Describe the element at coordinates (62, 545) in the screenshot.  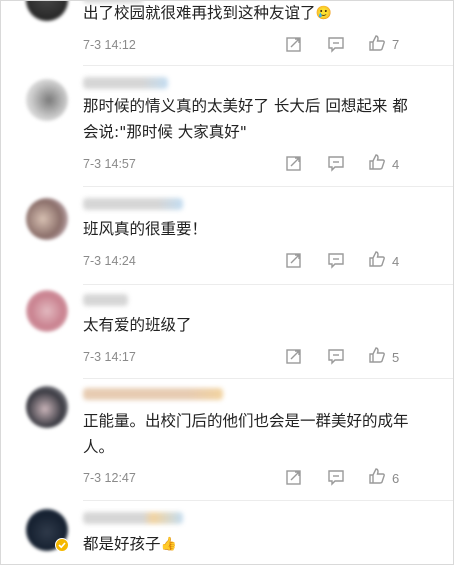
I see `verified-badge-icon` at that location.